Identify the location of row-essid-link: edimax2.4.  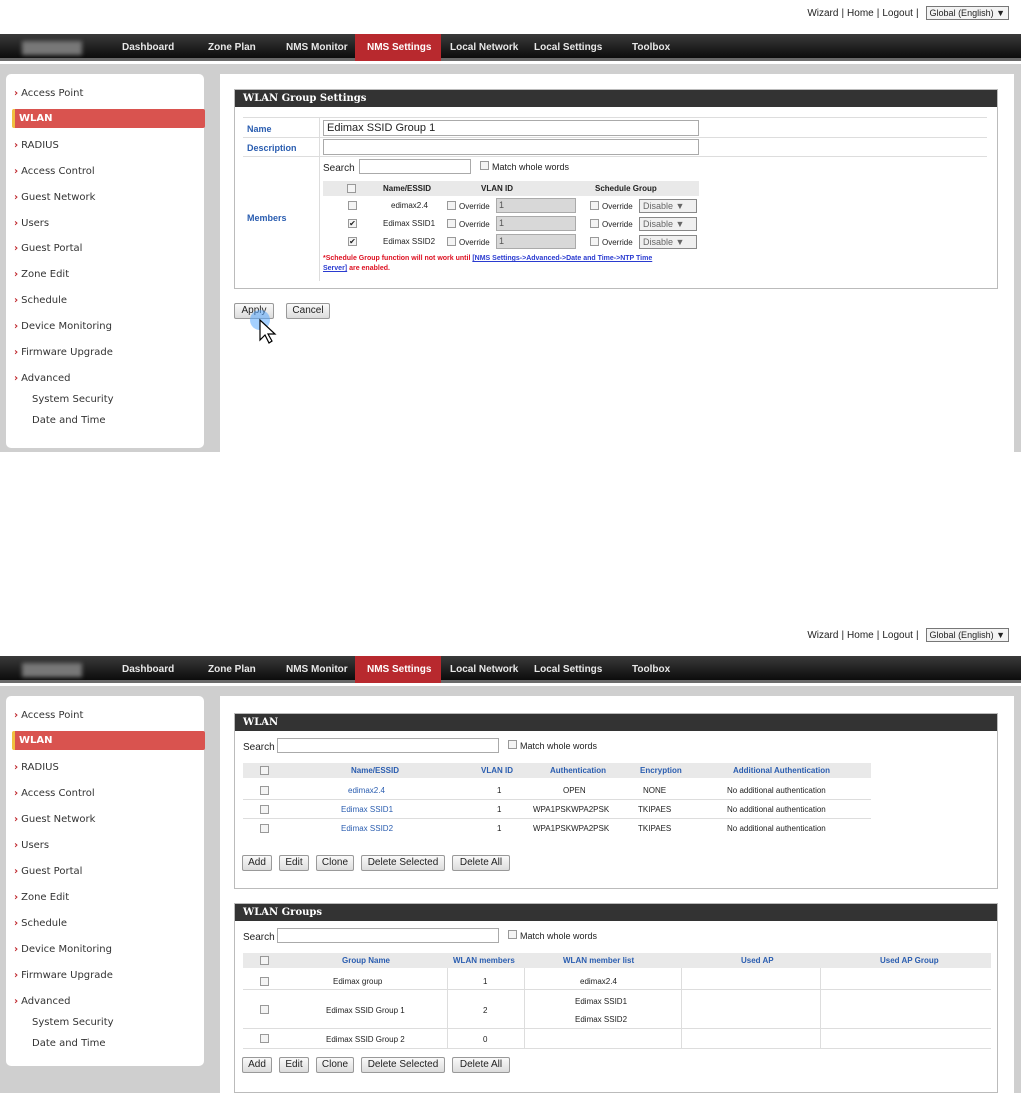
(366, 790).